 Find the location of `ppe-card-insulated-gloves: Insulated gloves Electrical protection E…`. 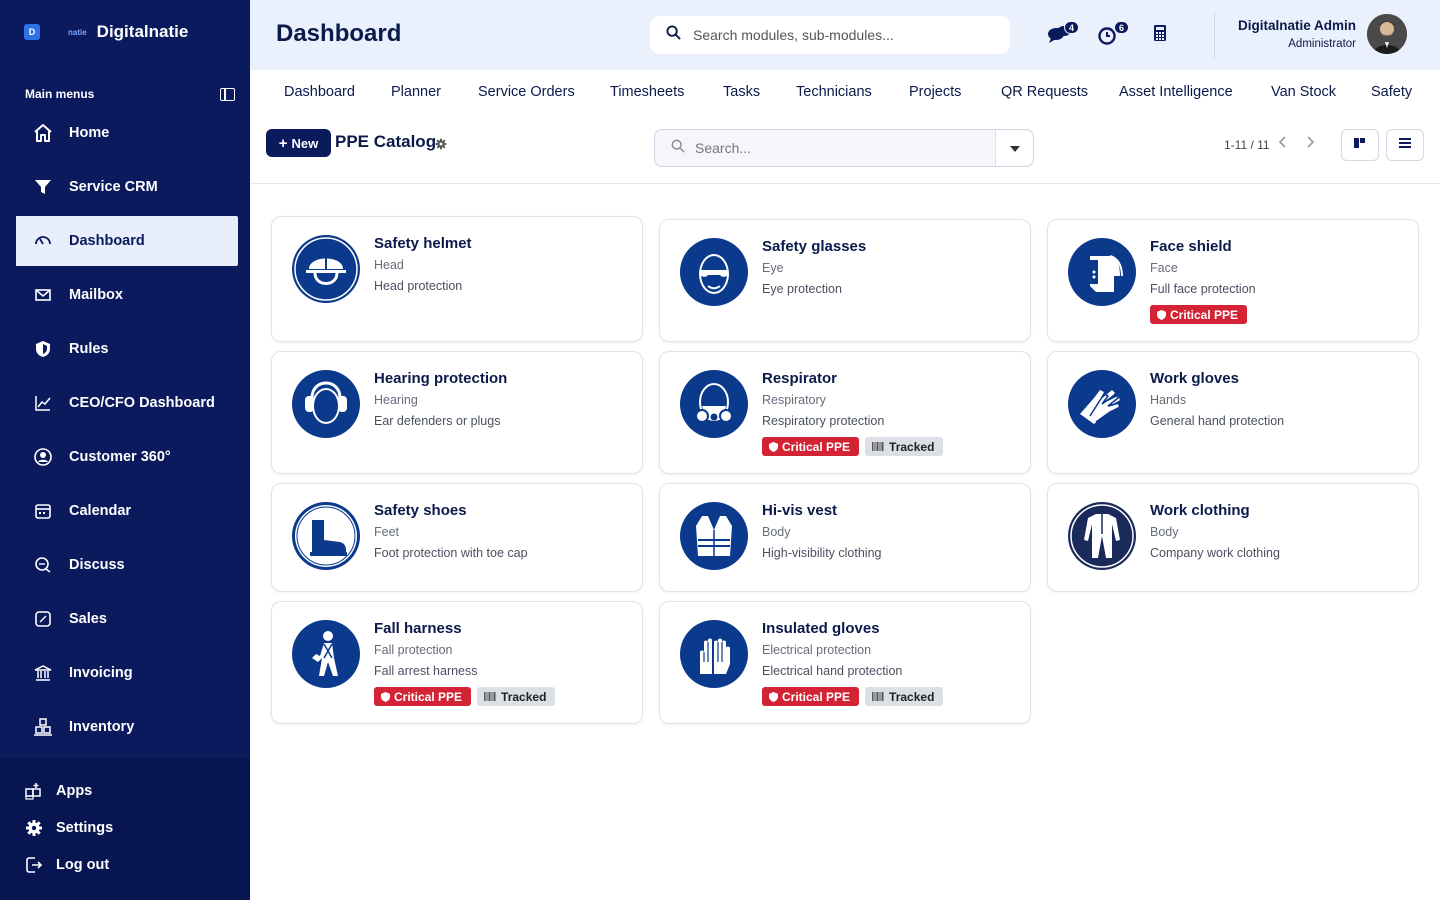

ppe-card-insulated-gloves: Insulated gloves Electrical protection E… is located at coordinates (845, 662).